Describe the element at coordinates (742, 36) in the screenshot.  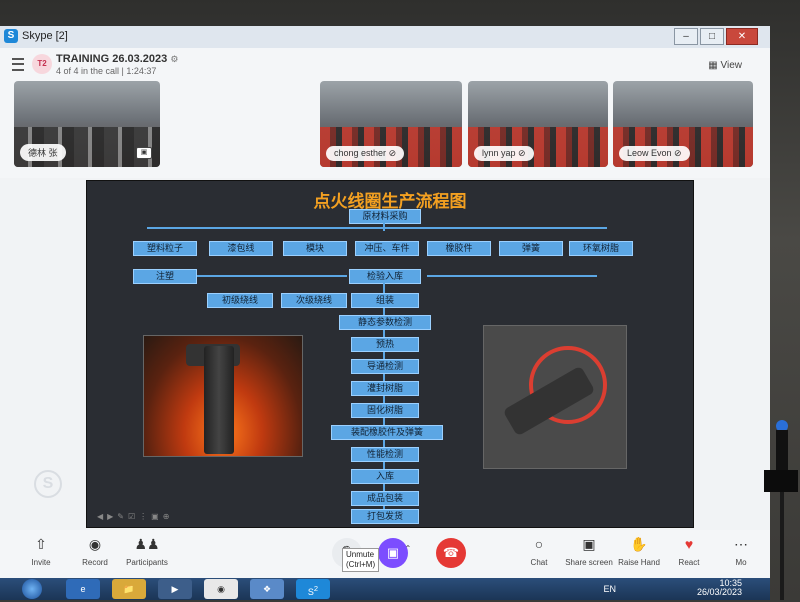
I see `close-button: ✕` at that location.